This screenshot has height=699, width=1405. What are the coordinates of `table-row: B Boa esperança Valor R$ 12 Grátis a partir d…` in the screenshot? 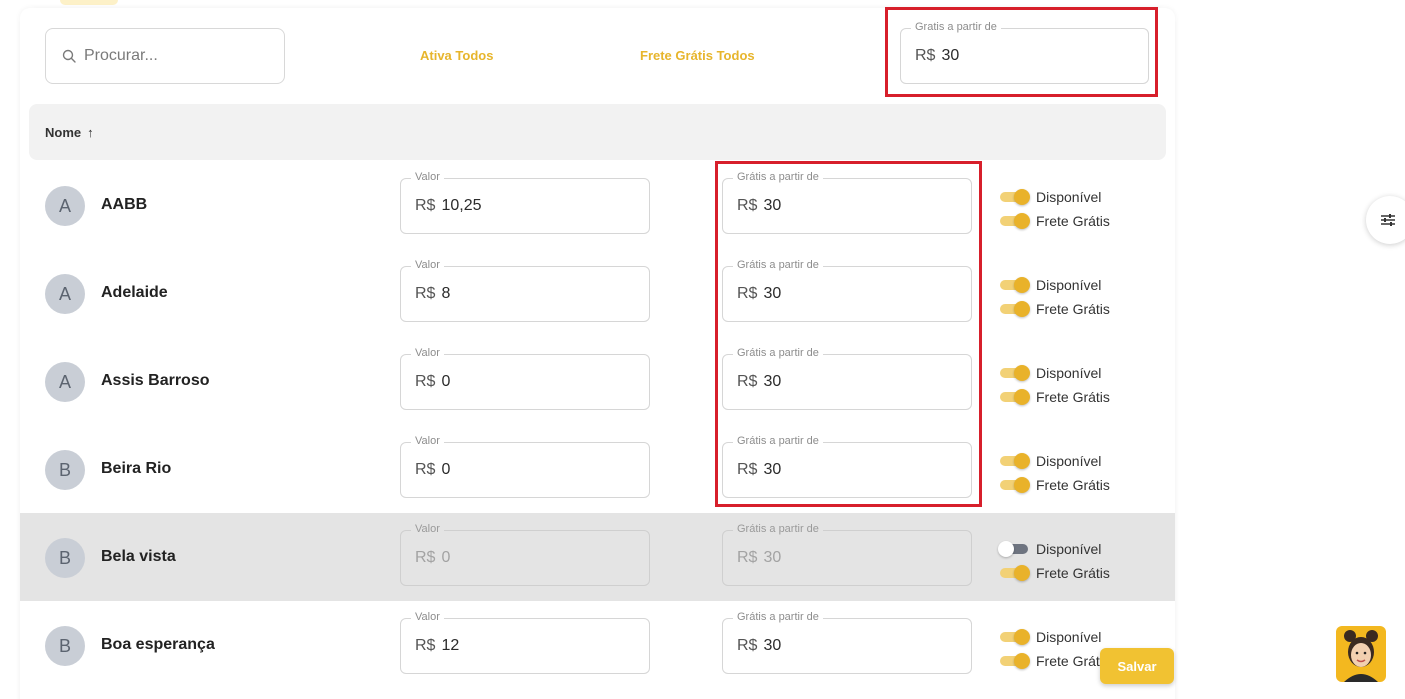 It's located at (597, 645).